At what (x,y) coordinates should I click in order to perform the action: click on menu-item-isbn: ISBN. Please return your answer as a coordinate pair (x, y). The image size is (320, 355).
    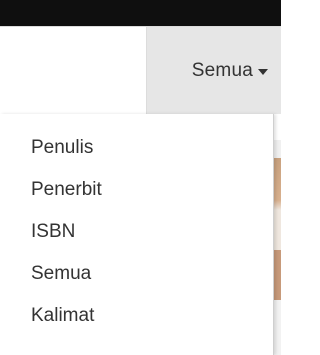
    Looking at the image, I should click on (136, 232).